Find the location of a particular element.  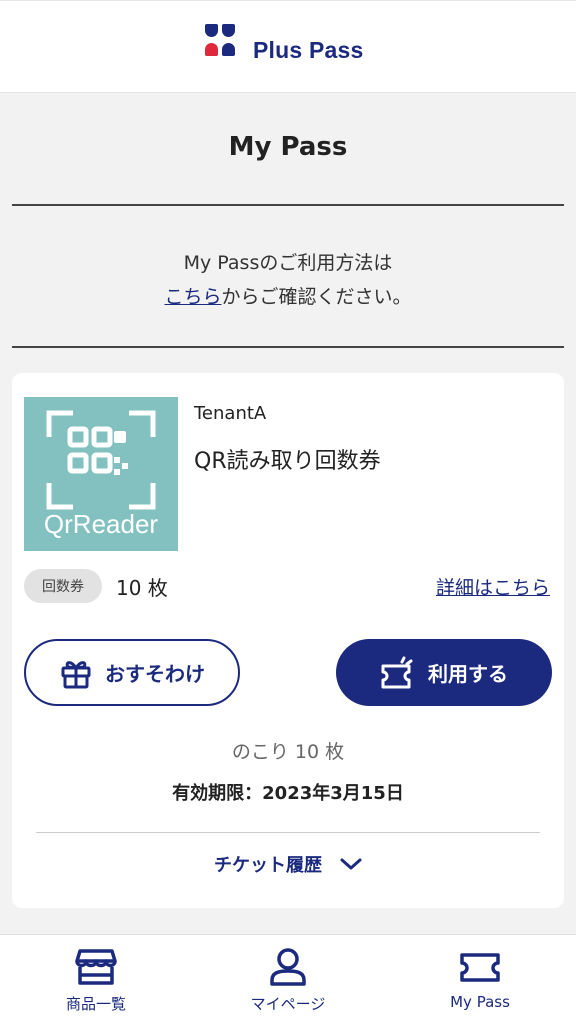

qr-reader-icon: QrReader is located at coordinates (101, 474).